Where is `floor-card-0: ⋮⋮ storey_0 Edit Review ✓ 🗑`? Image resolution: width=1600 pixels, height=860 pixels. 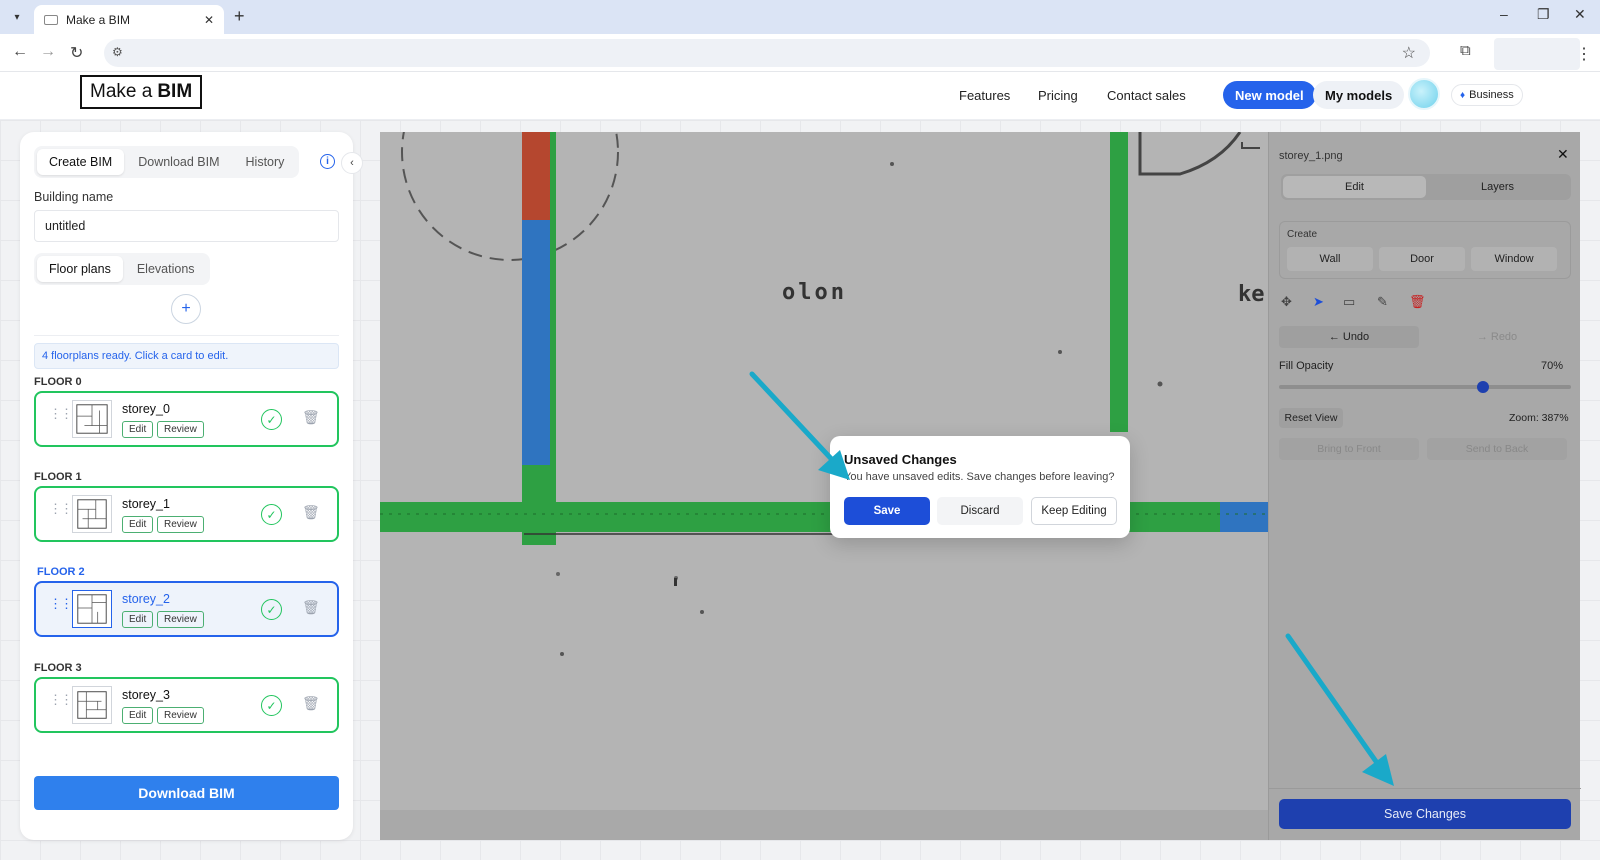 floor-card-0: ⋮⋮ storey_0 Edit Review ✓ 🗑 is located at coordinates (186, 419).